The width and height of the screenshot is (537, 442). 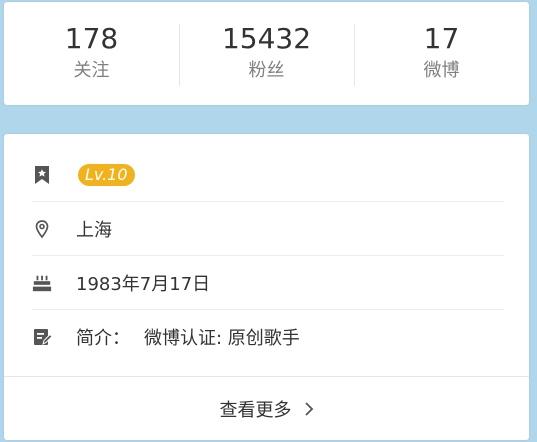 I want to click on location-text: 上海, so click(x=94, y=230).